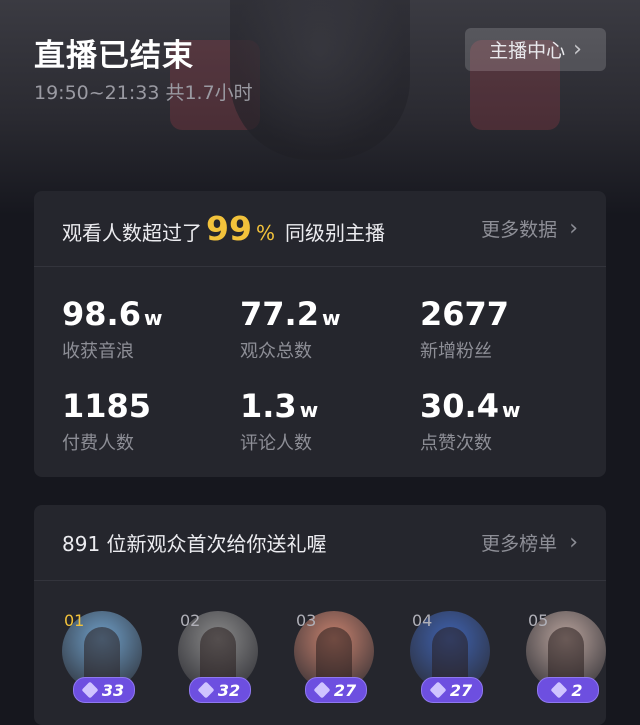 The width and height of the screenshot is (640, 725). What do you see at coordinates (276, 443) in the screenshot?
I see `stat-label: 评论人数` at bounding box center [276, 443].